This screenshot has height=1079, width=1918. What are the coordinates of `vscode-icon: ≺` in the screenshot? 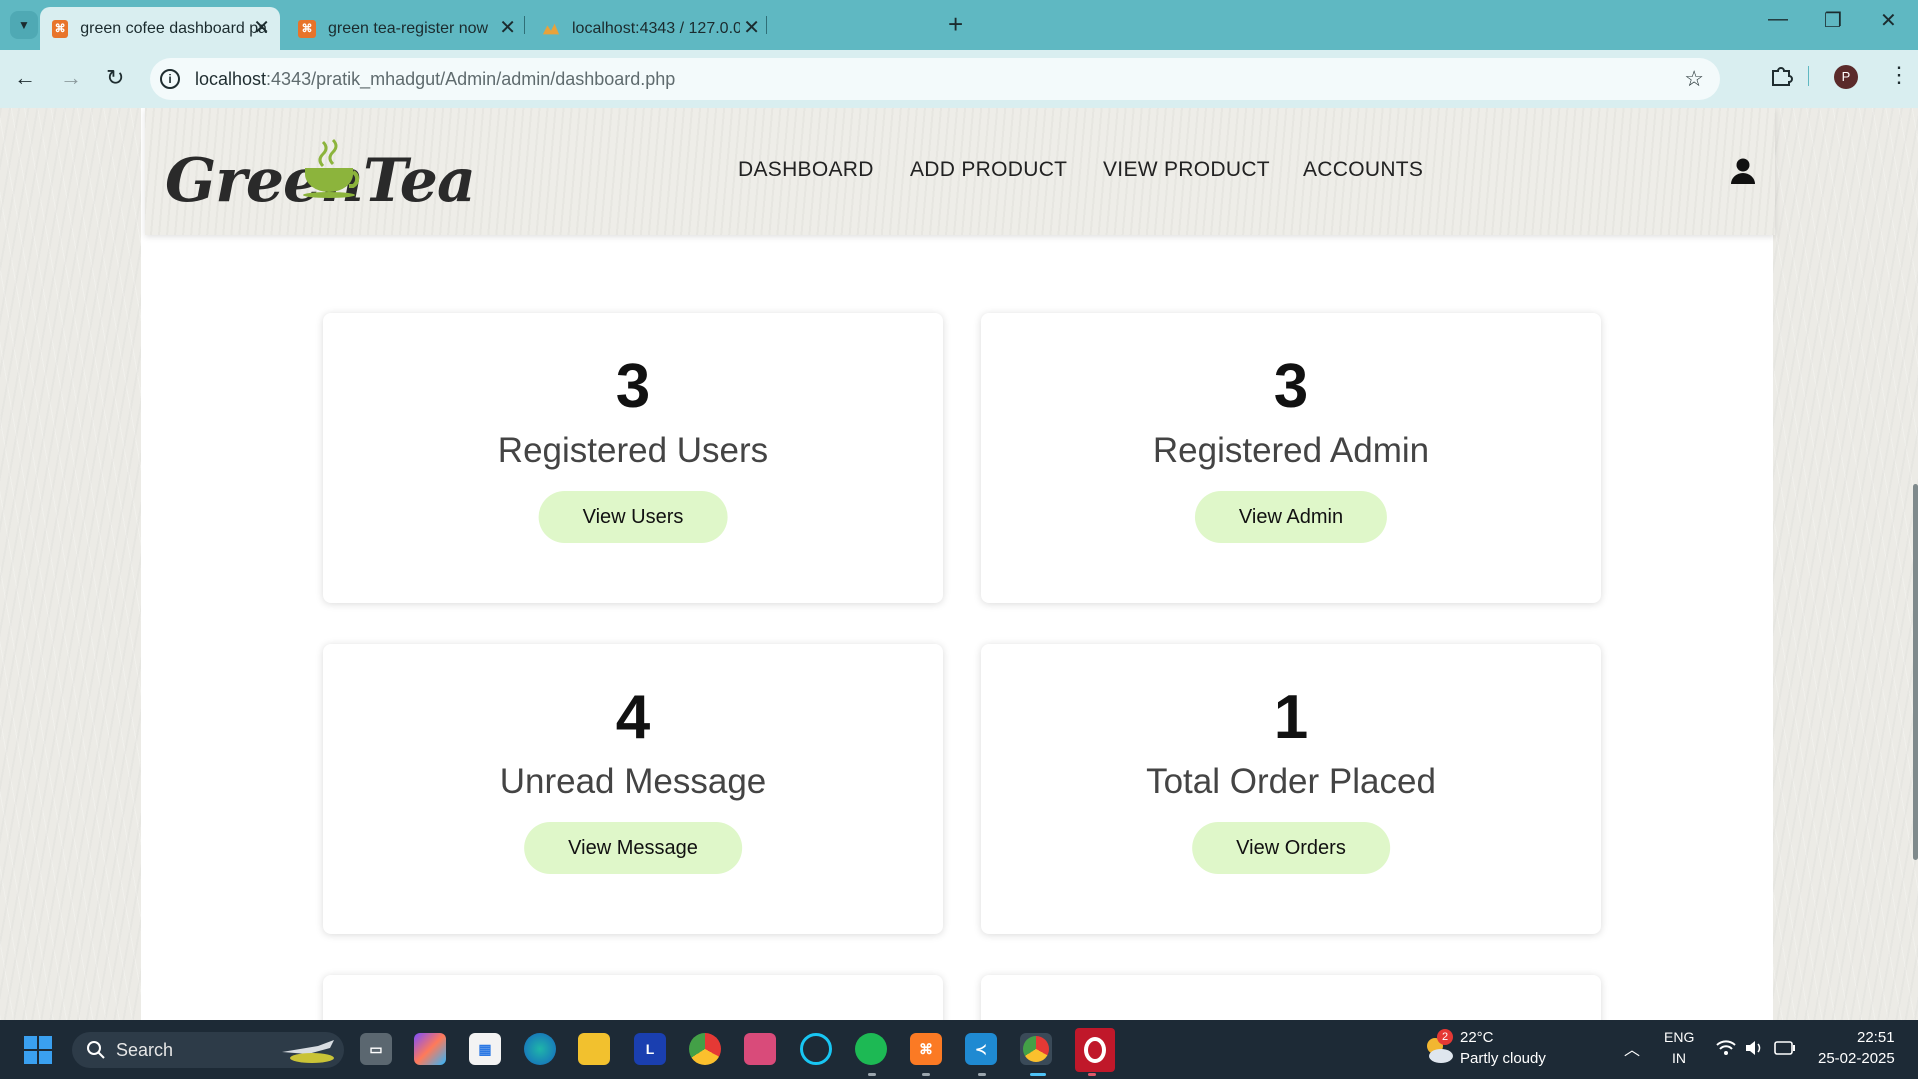 It's located at (981, 1049).